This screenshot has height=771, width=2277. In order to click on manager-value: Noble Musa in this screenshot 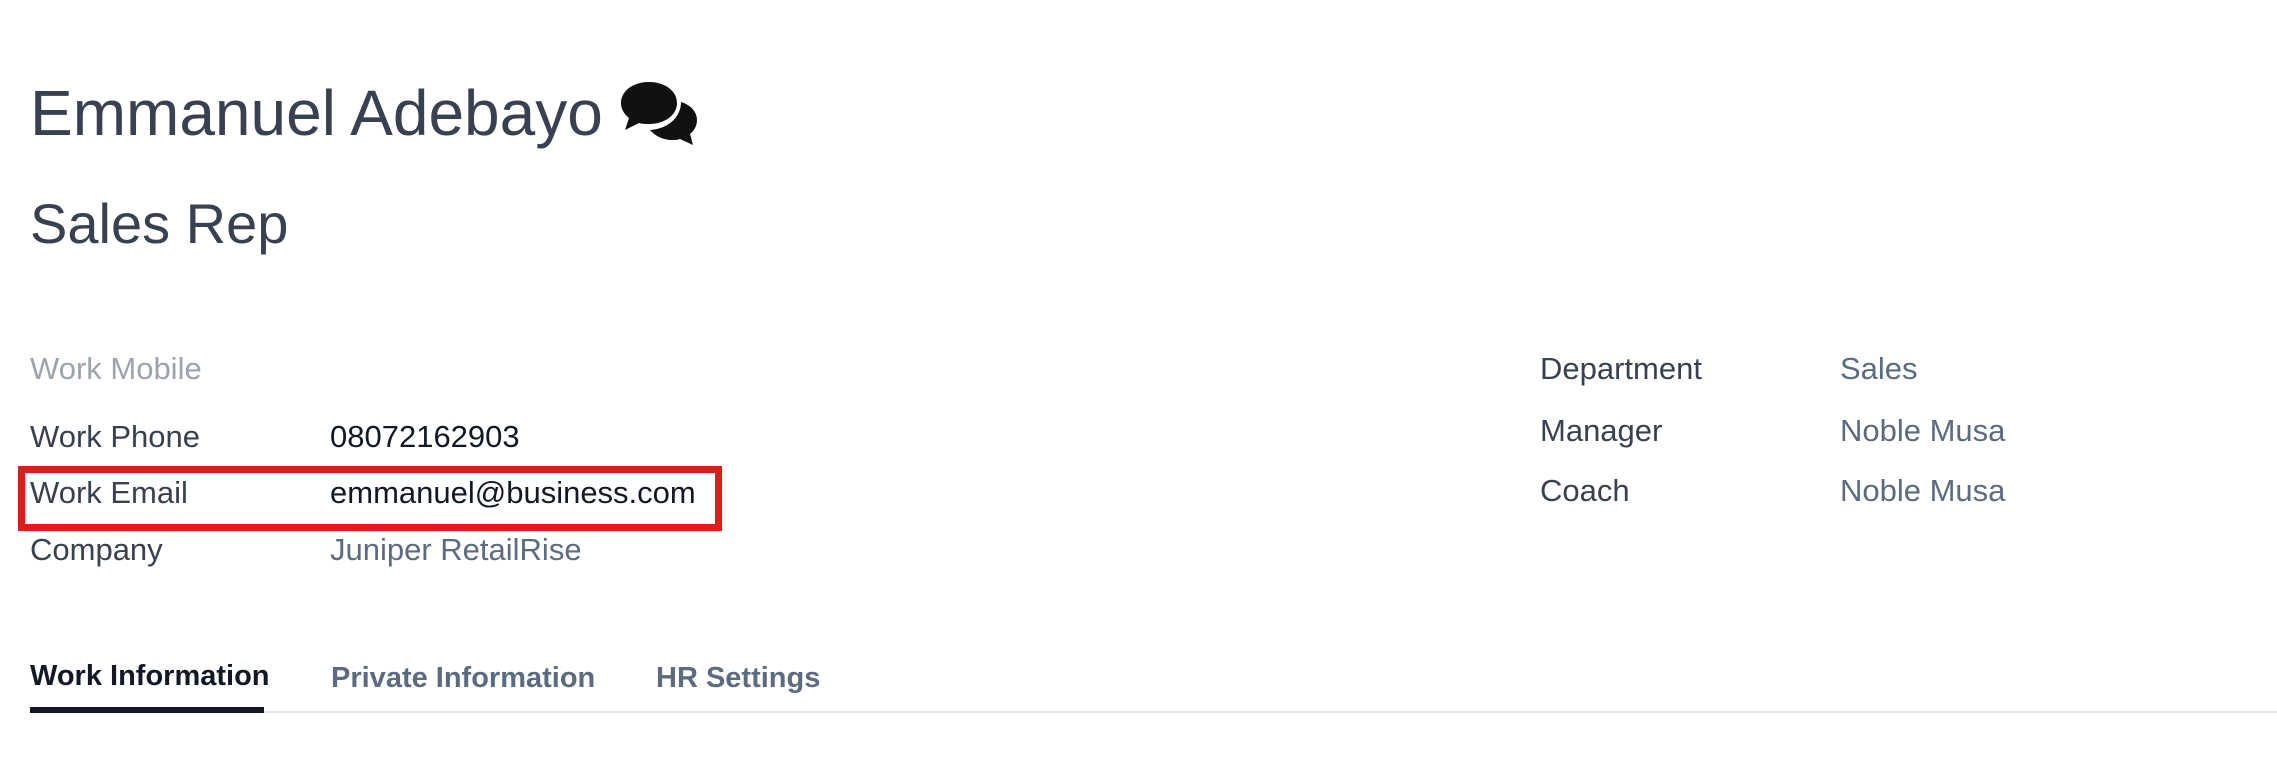, I will do `click(1922, 431)`.